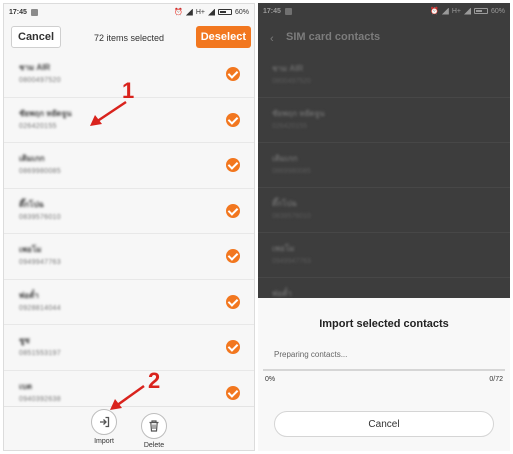 This screenshot has height=454, width=513. Describe the element at coordinates (496, 379) in the screenshot. I see `progress-count: 0/72` at that location.